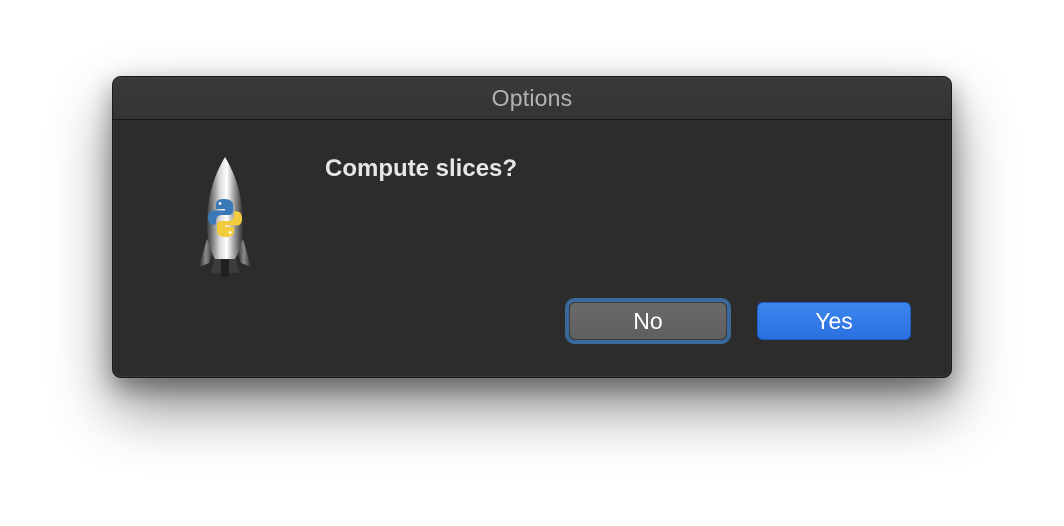 The height and width of the screenshot is (526, 1064). I want to click on dialog-message: Compute slices?, so click(421, 168).